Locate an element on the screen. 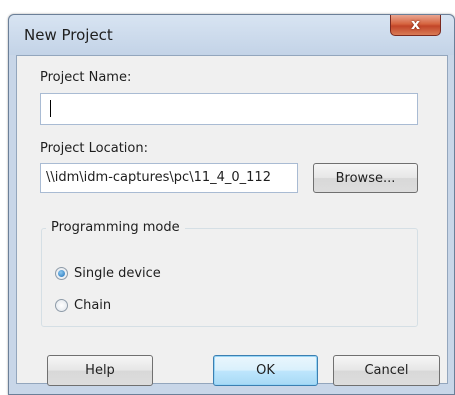  close-button: x is located at coordinates (415, 25).